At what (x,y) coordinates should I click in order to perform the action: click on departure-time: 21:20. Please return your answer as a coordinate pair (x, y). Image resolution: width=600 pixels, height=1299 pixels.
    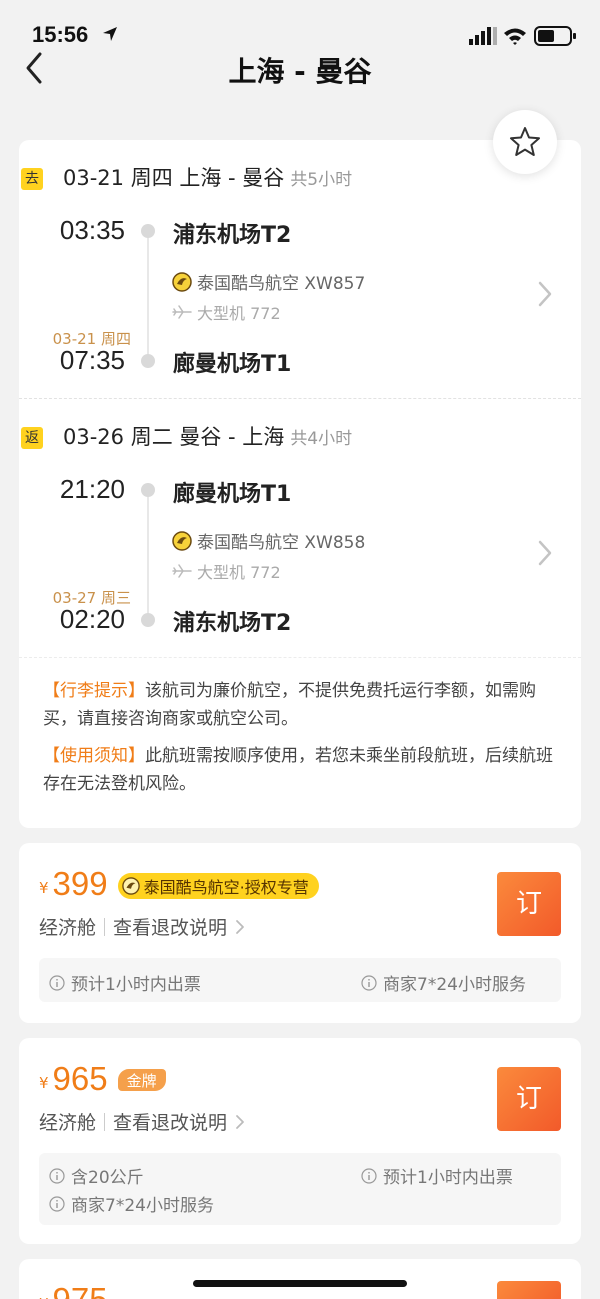
    Looking at the image, I should click on (92, 489).